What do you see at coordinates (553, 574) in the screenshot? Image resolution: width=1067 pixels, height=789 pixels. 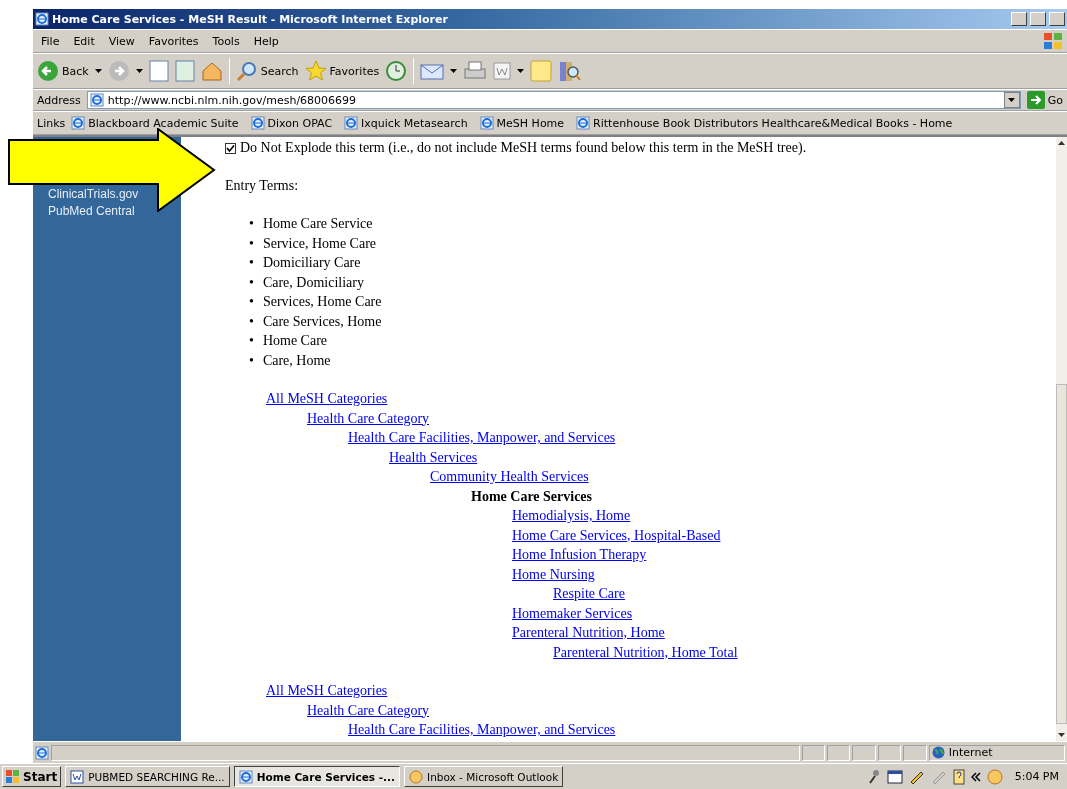 I see `tree-link: Home Nursing` at bounding box center [553, 574].